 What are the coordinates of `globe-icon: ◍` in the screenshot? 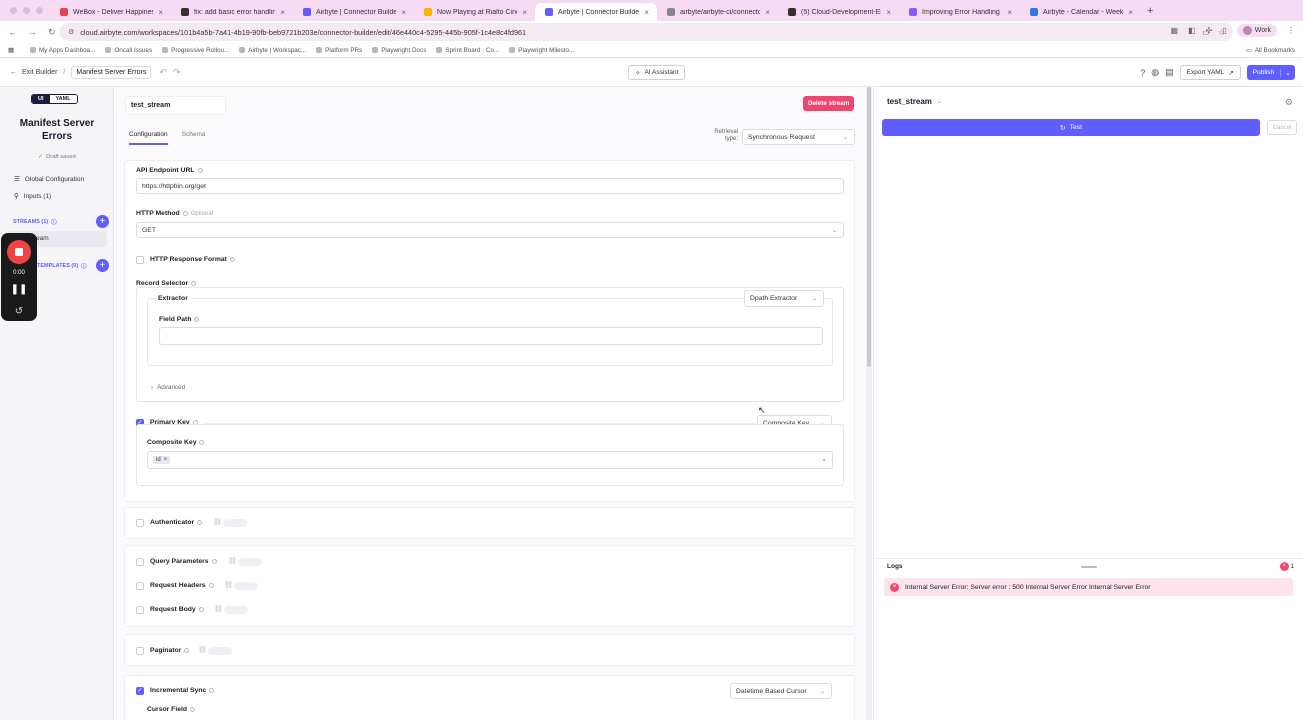 It's located at (1155, 72).